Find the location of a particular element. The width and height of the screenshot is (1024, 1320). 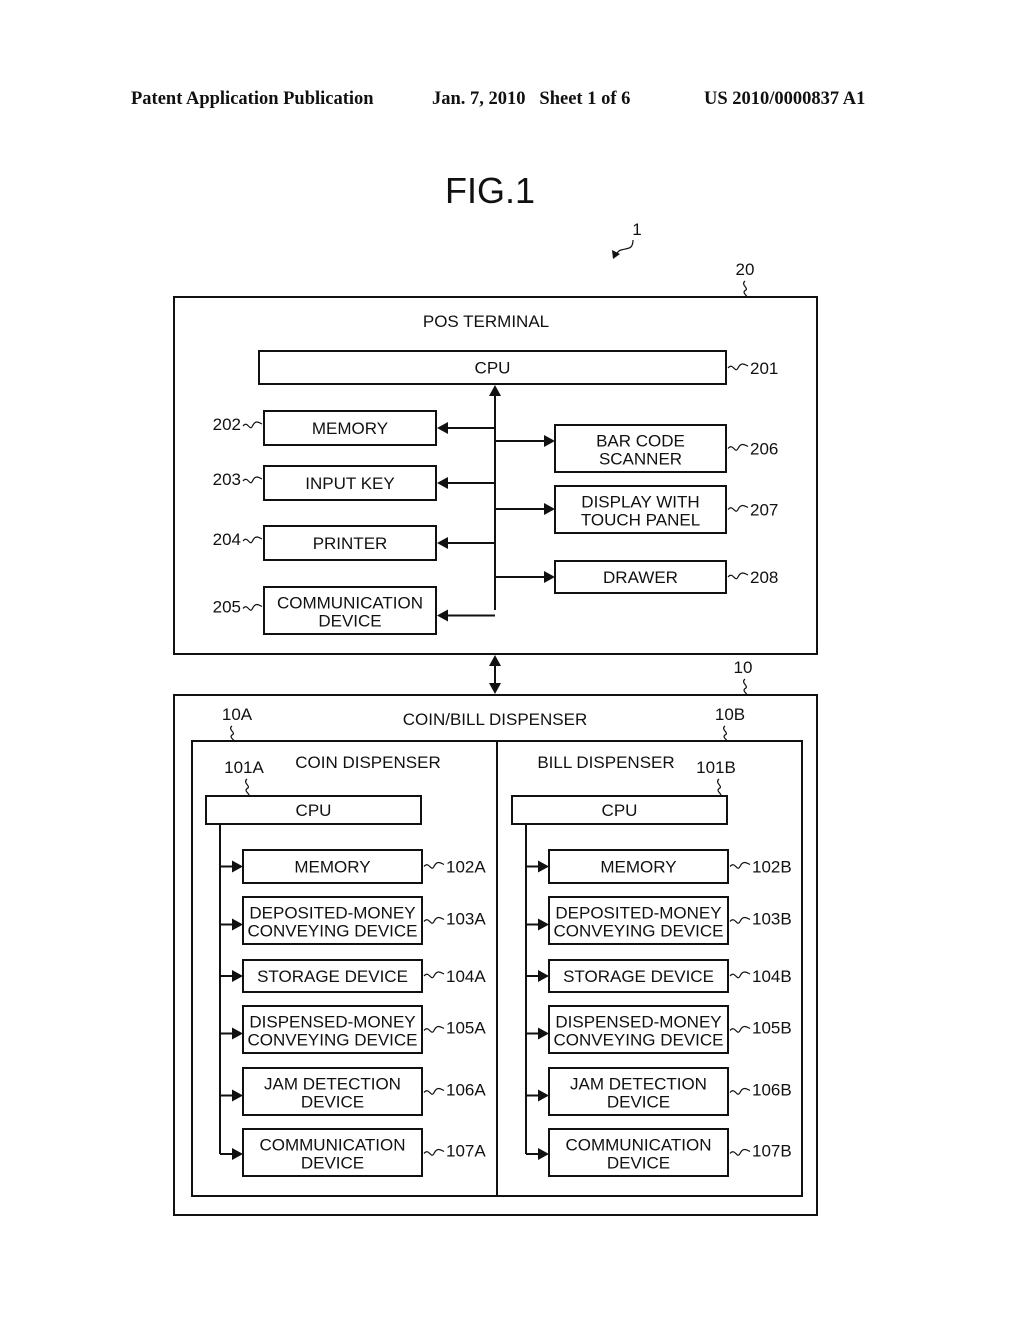

pos-left-ref-4: 205 is located at coordinates (227, 607).